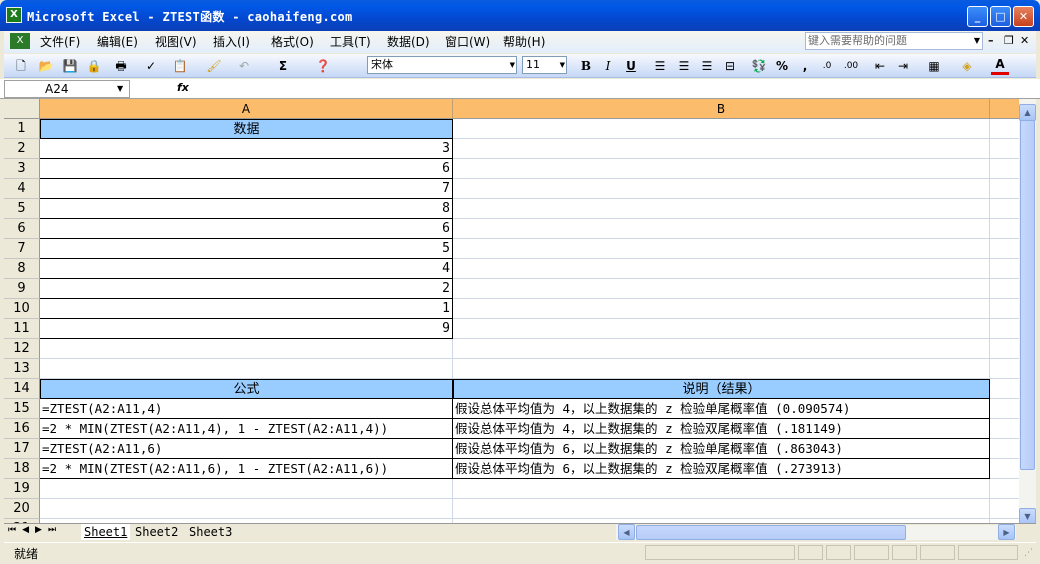  Describe the element at coordinates (721, 249) in the screenshot. I see `cell-b7` at that location.